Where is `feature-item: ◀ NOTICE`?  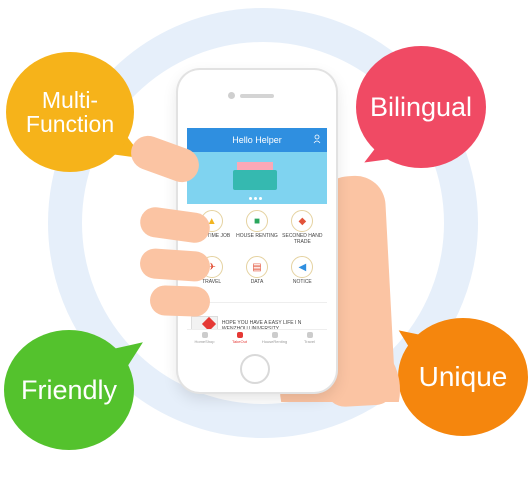
feature-item: ◀ NOTICE is located at coordinates (302, 278).